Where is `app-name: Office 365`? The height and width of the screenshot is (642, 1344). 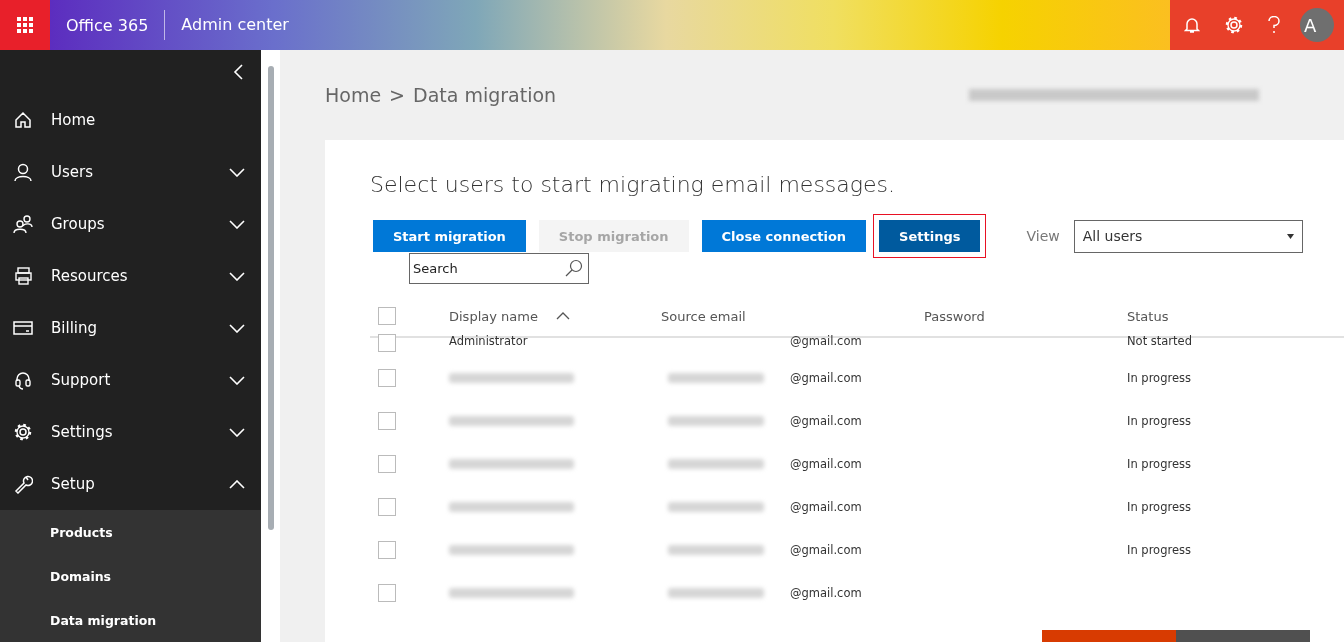 app-name: Office 365 is located at coordinates (107, 25).